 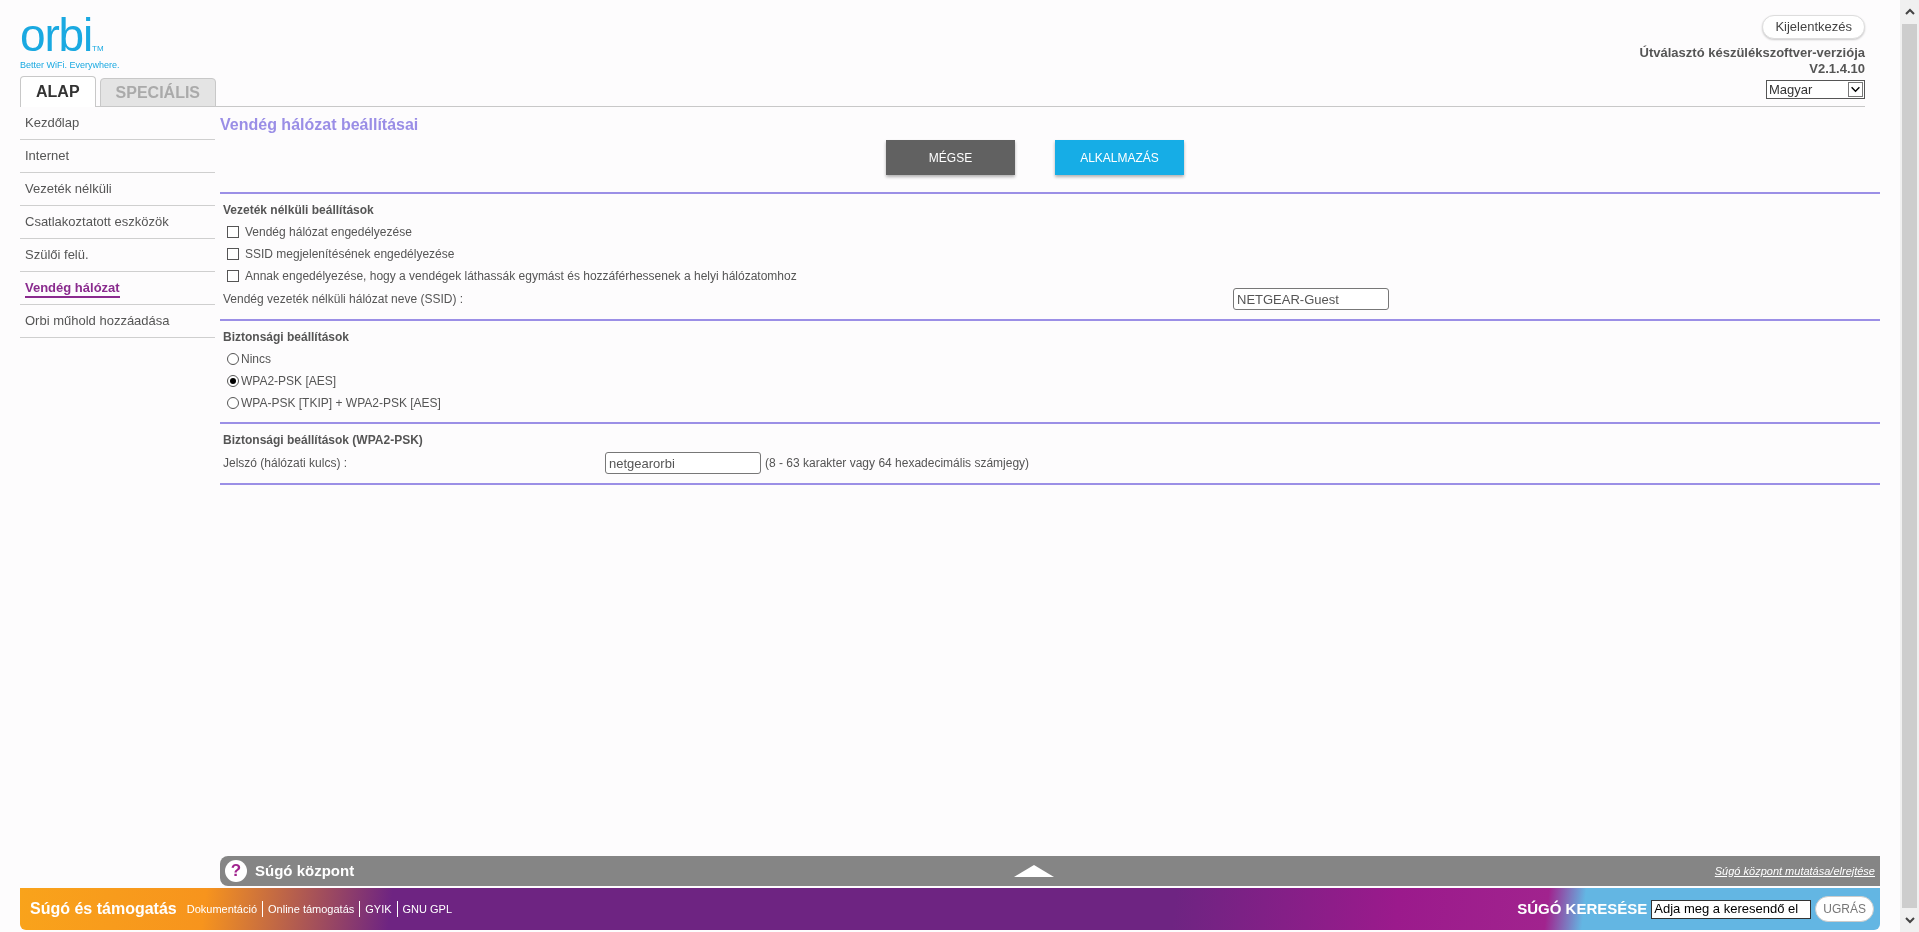 What do you see at coordinates (236, 871) in the screenshot?
I see `help-icon: ?` at bounding box center [236, 871].